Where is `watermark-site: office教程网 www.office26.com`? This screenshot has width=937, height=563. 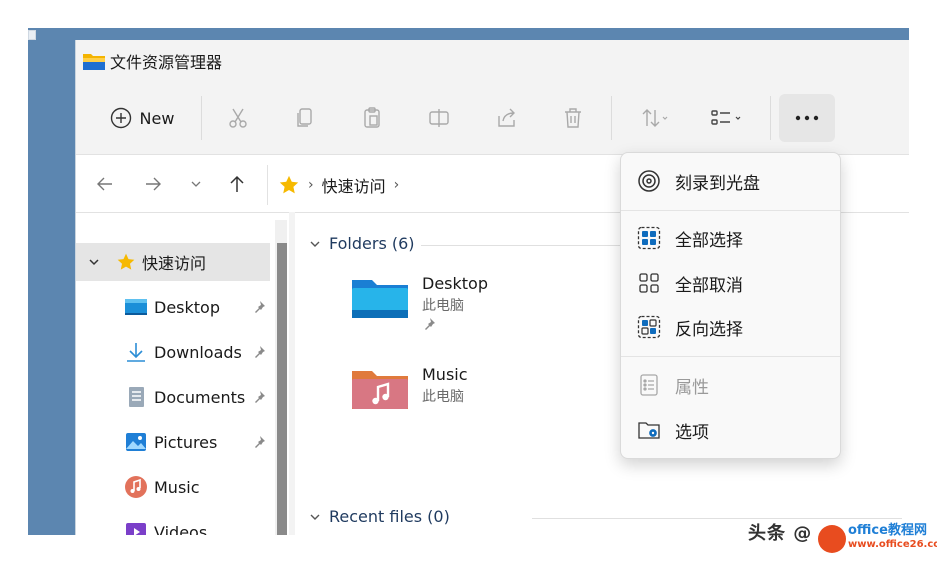 watermark-site: office教程网 www.office26.com is located at coordinates (892, 538).